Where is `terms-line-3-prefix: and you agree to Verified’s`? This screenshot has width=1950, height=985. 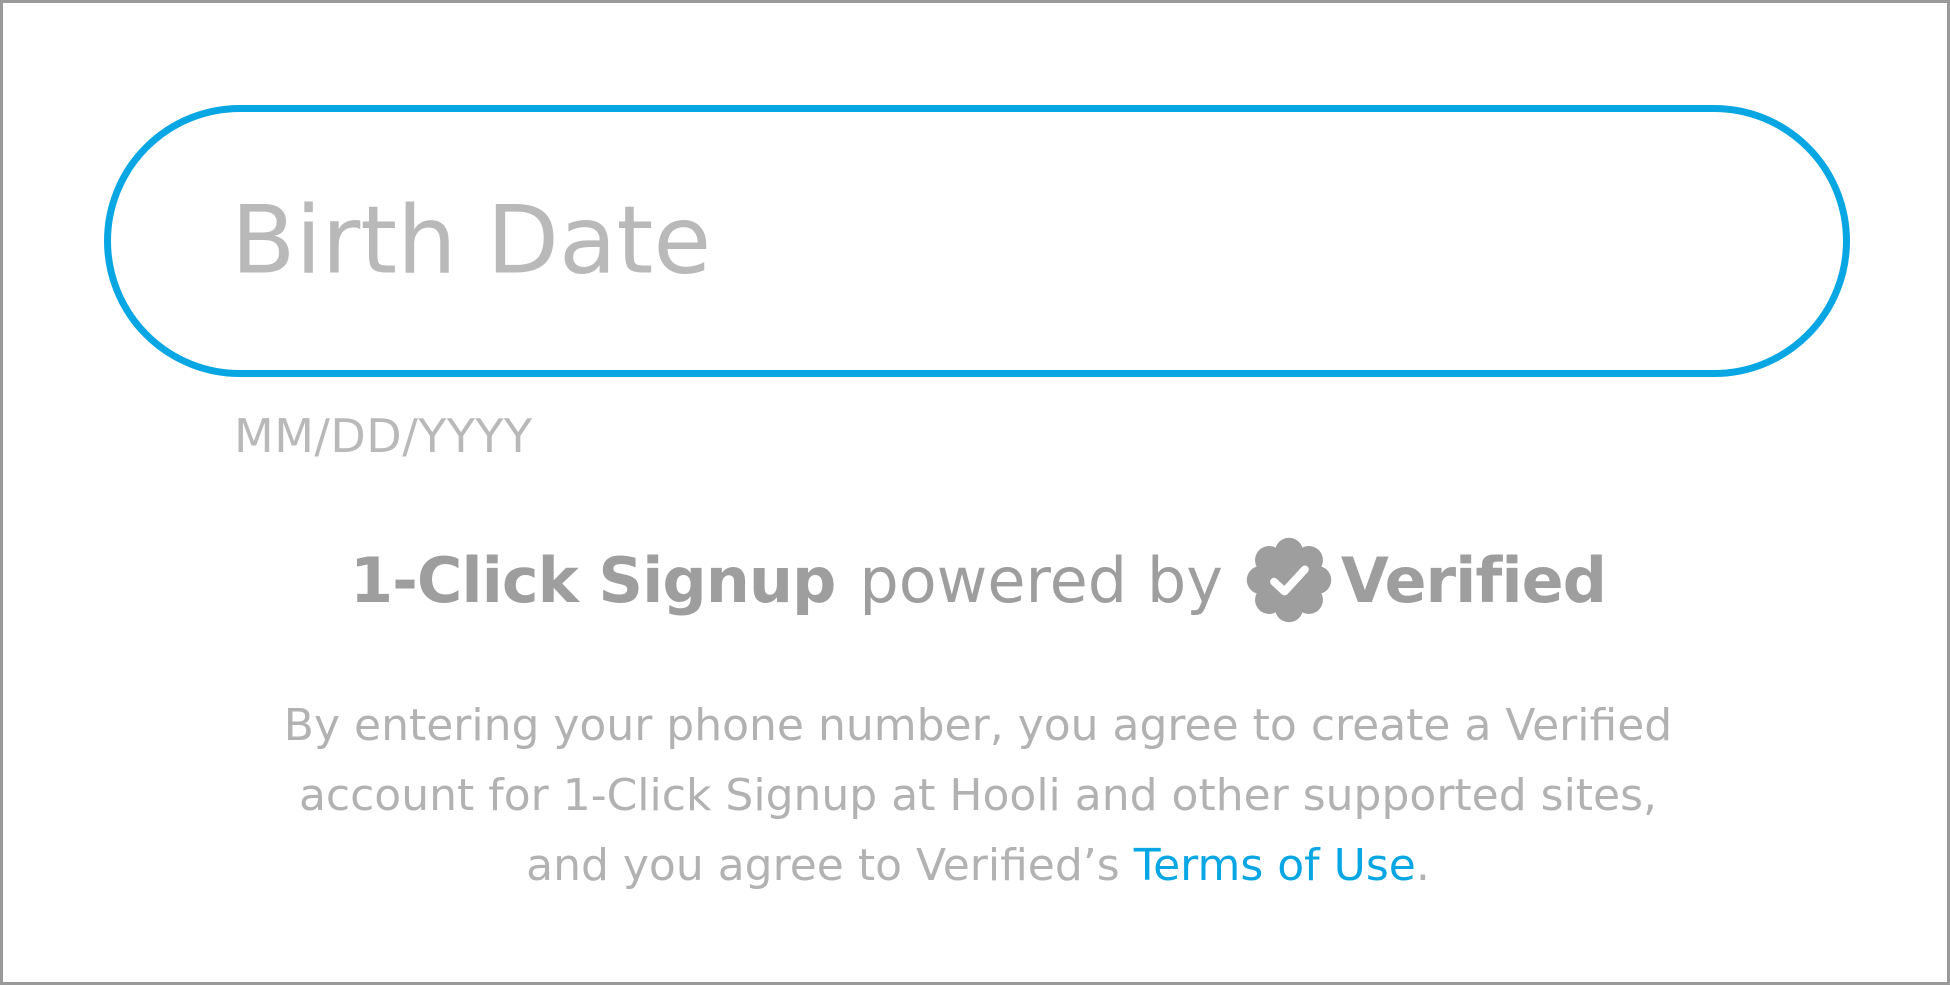 terms-line-3-prefix: and you agree to Verified’s is located at coordinates (830, 865).